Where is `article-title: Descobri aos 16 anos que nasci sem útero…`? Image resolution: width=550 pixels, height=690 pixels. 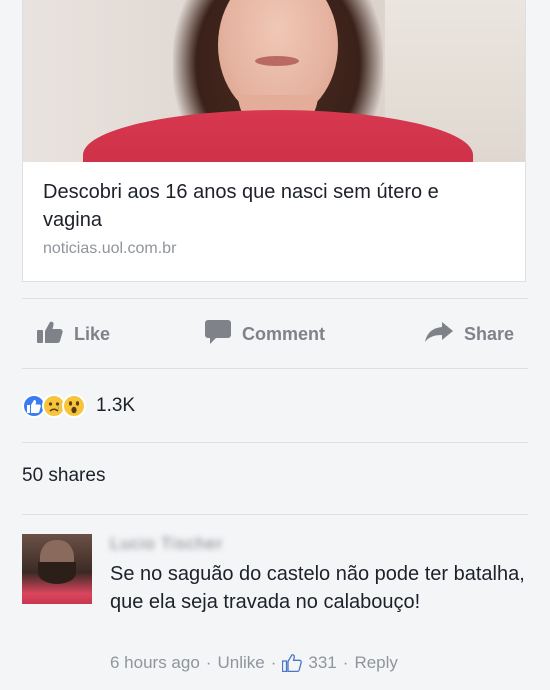
article-title: Descobri aos 16 anos que nasci sem útero… is located at coordinates (273, 206).